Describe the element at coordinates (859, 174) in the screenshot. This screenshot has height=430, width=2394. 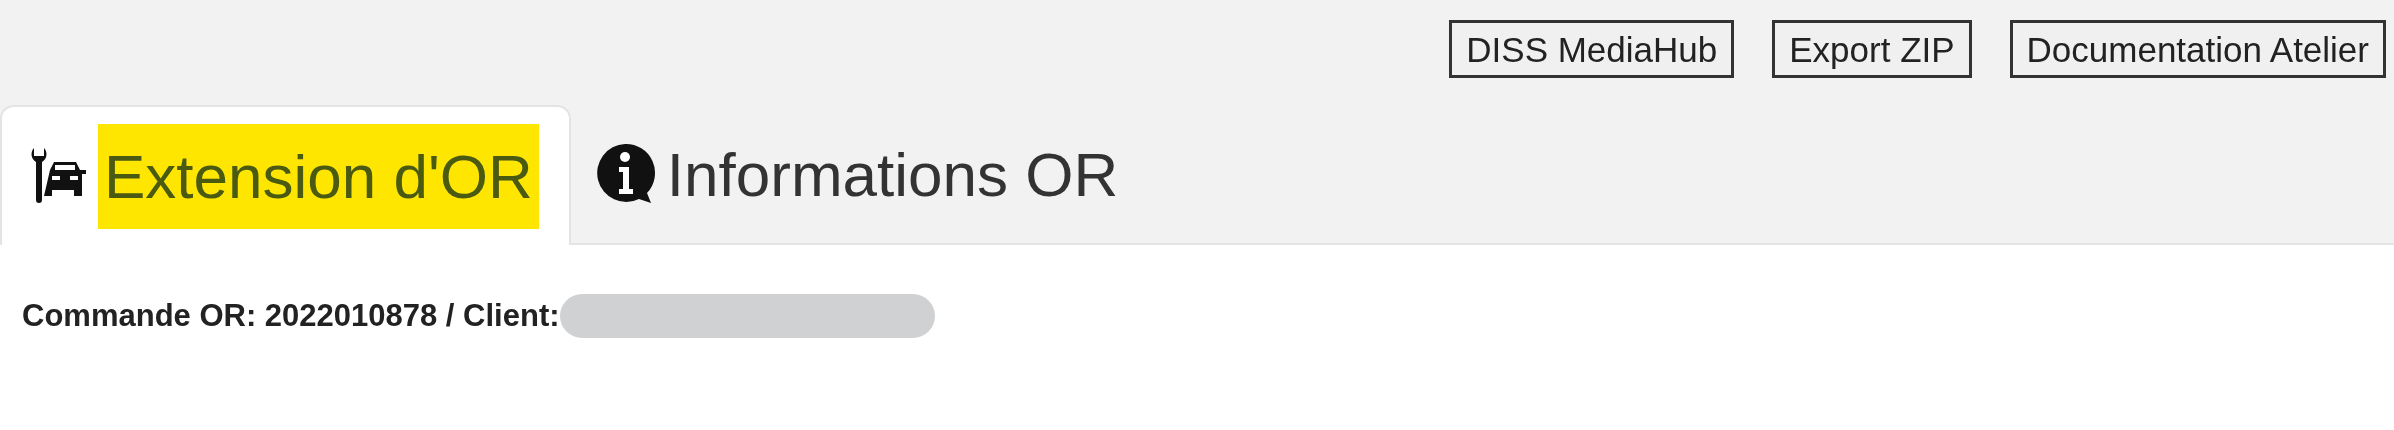
I see `tab: Informations OR` at that location.